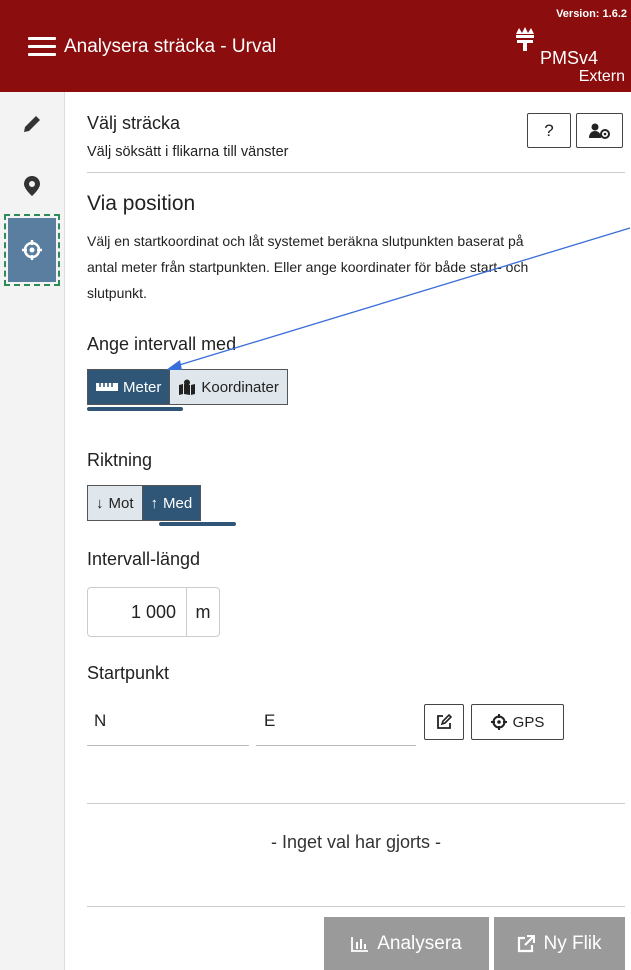 Image resolution: width=631 pixels, height=970 pixels. Describe the element at coordinates (121, 503) in the screenshot. I see `direction-option-mot-label: Mot` at that location.